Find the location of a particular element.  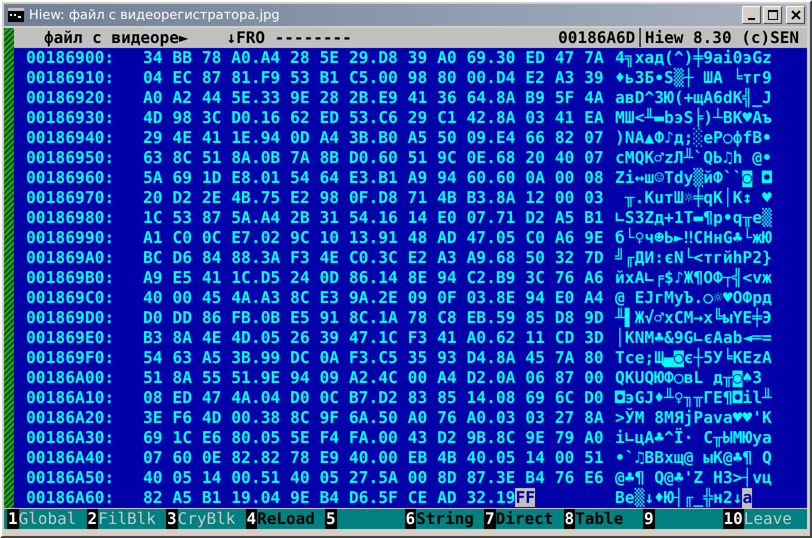

ascii-text: @♣¶ Q@♣'Z НЗ>┤vц is located at coordinates (693, 478).